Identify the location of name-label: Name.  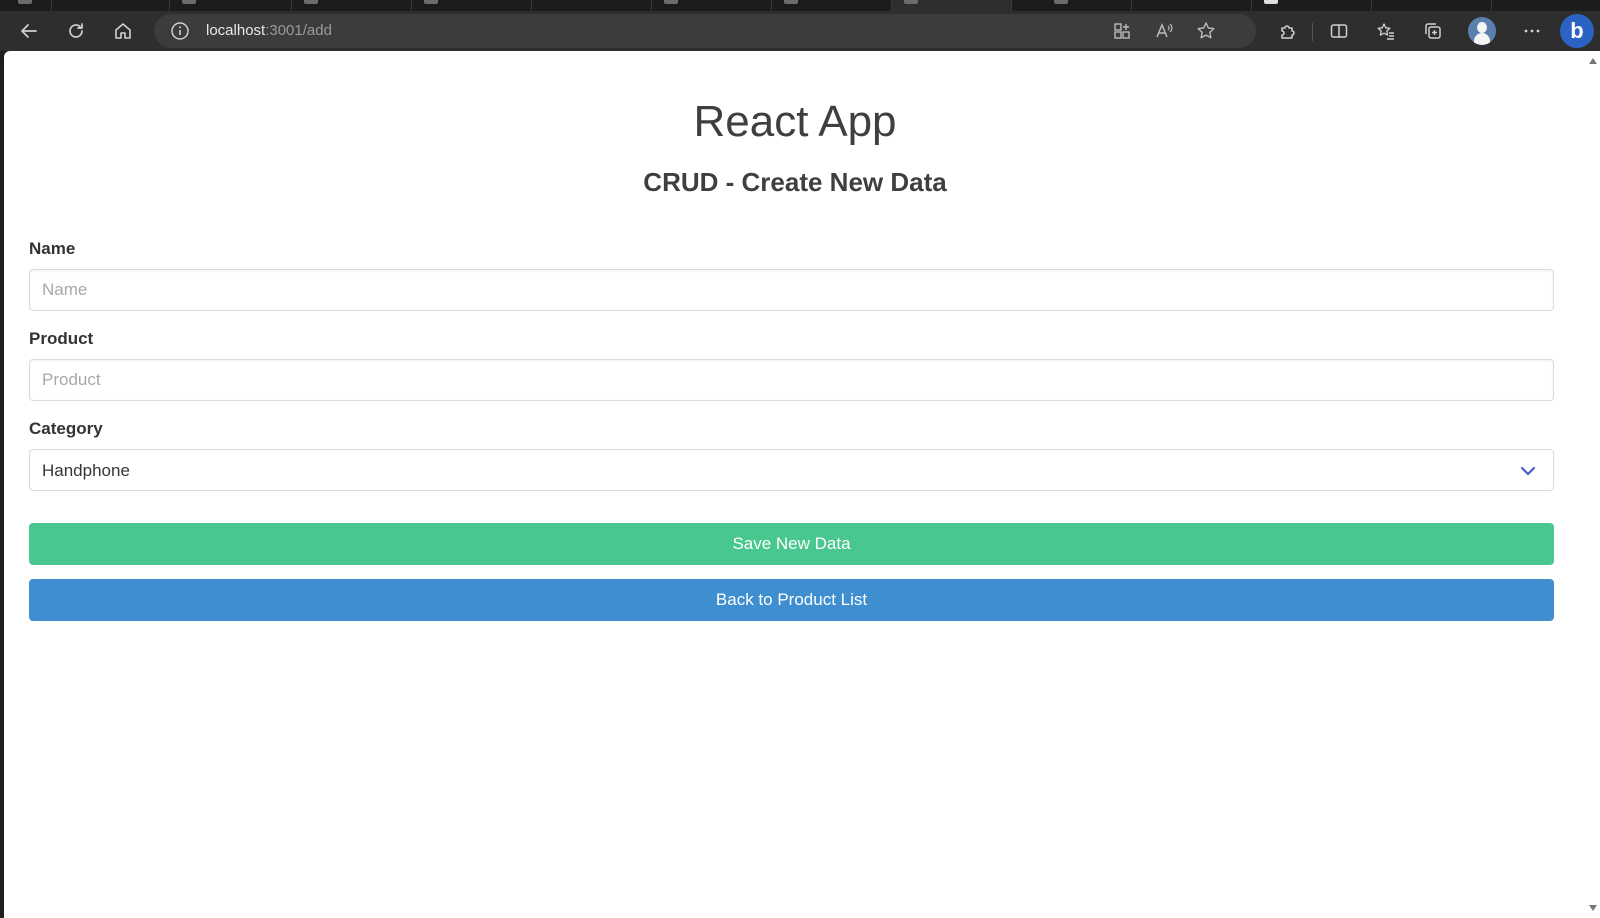
(52, 248).